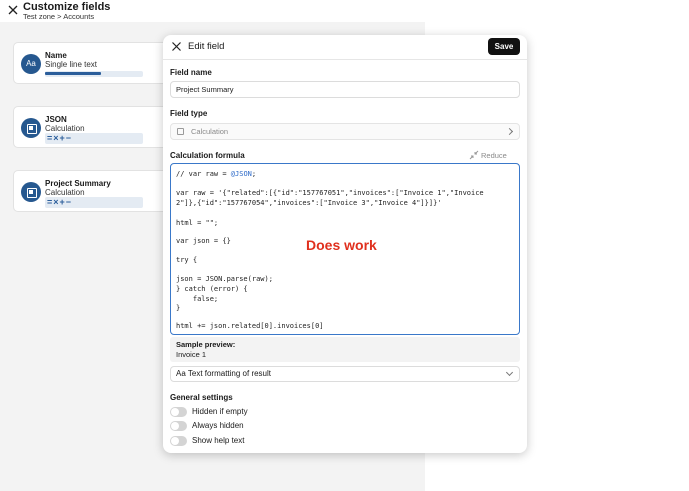 This screenshot has width=689, height=491. I want to click on toggle-label: Show help text, so click(218, 440).